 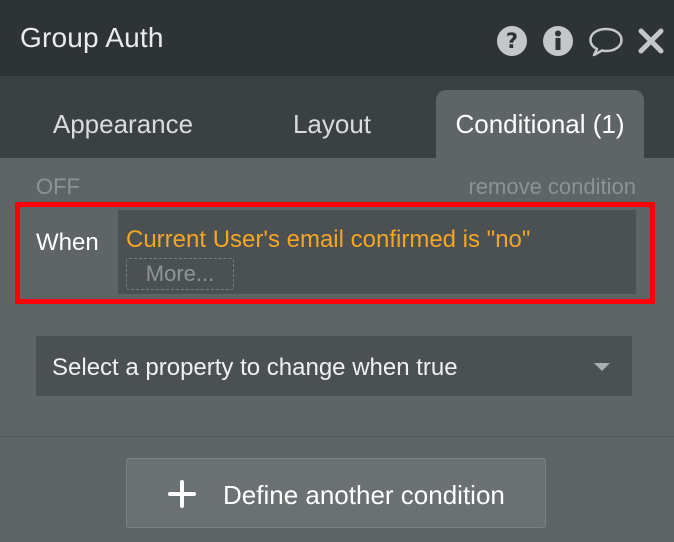 I want to click on header-icons: ?, so click(x=580, y=41).